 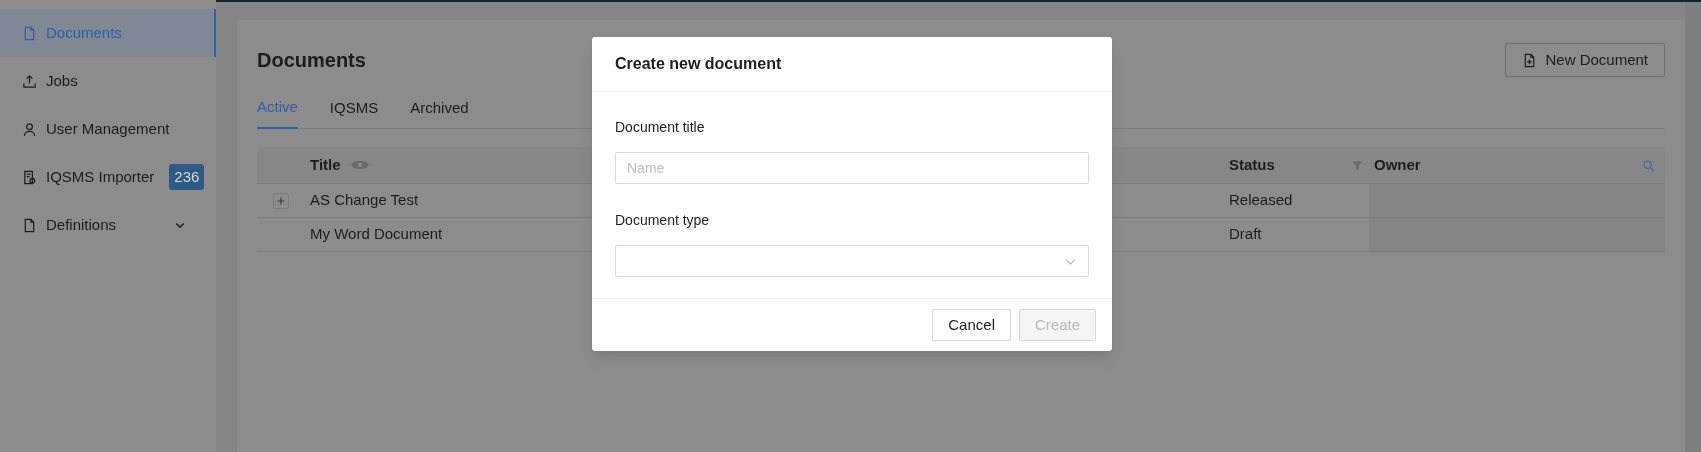 What do you see at coordinates (971, 325) in the screenshot?
I see `dialog-button: Cancel` at bounding box center [971, 325].